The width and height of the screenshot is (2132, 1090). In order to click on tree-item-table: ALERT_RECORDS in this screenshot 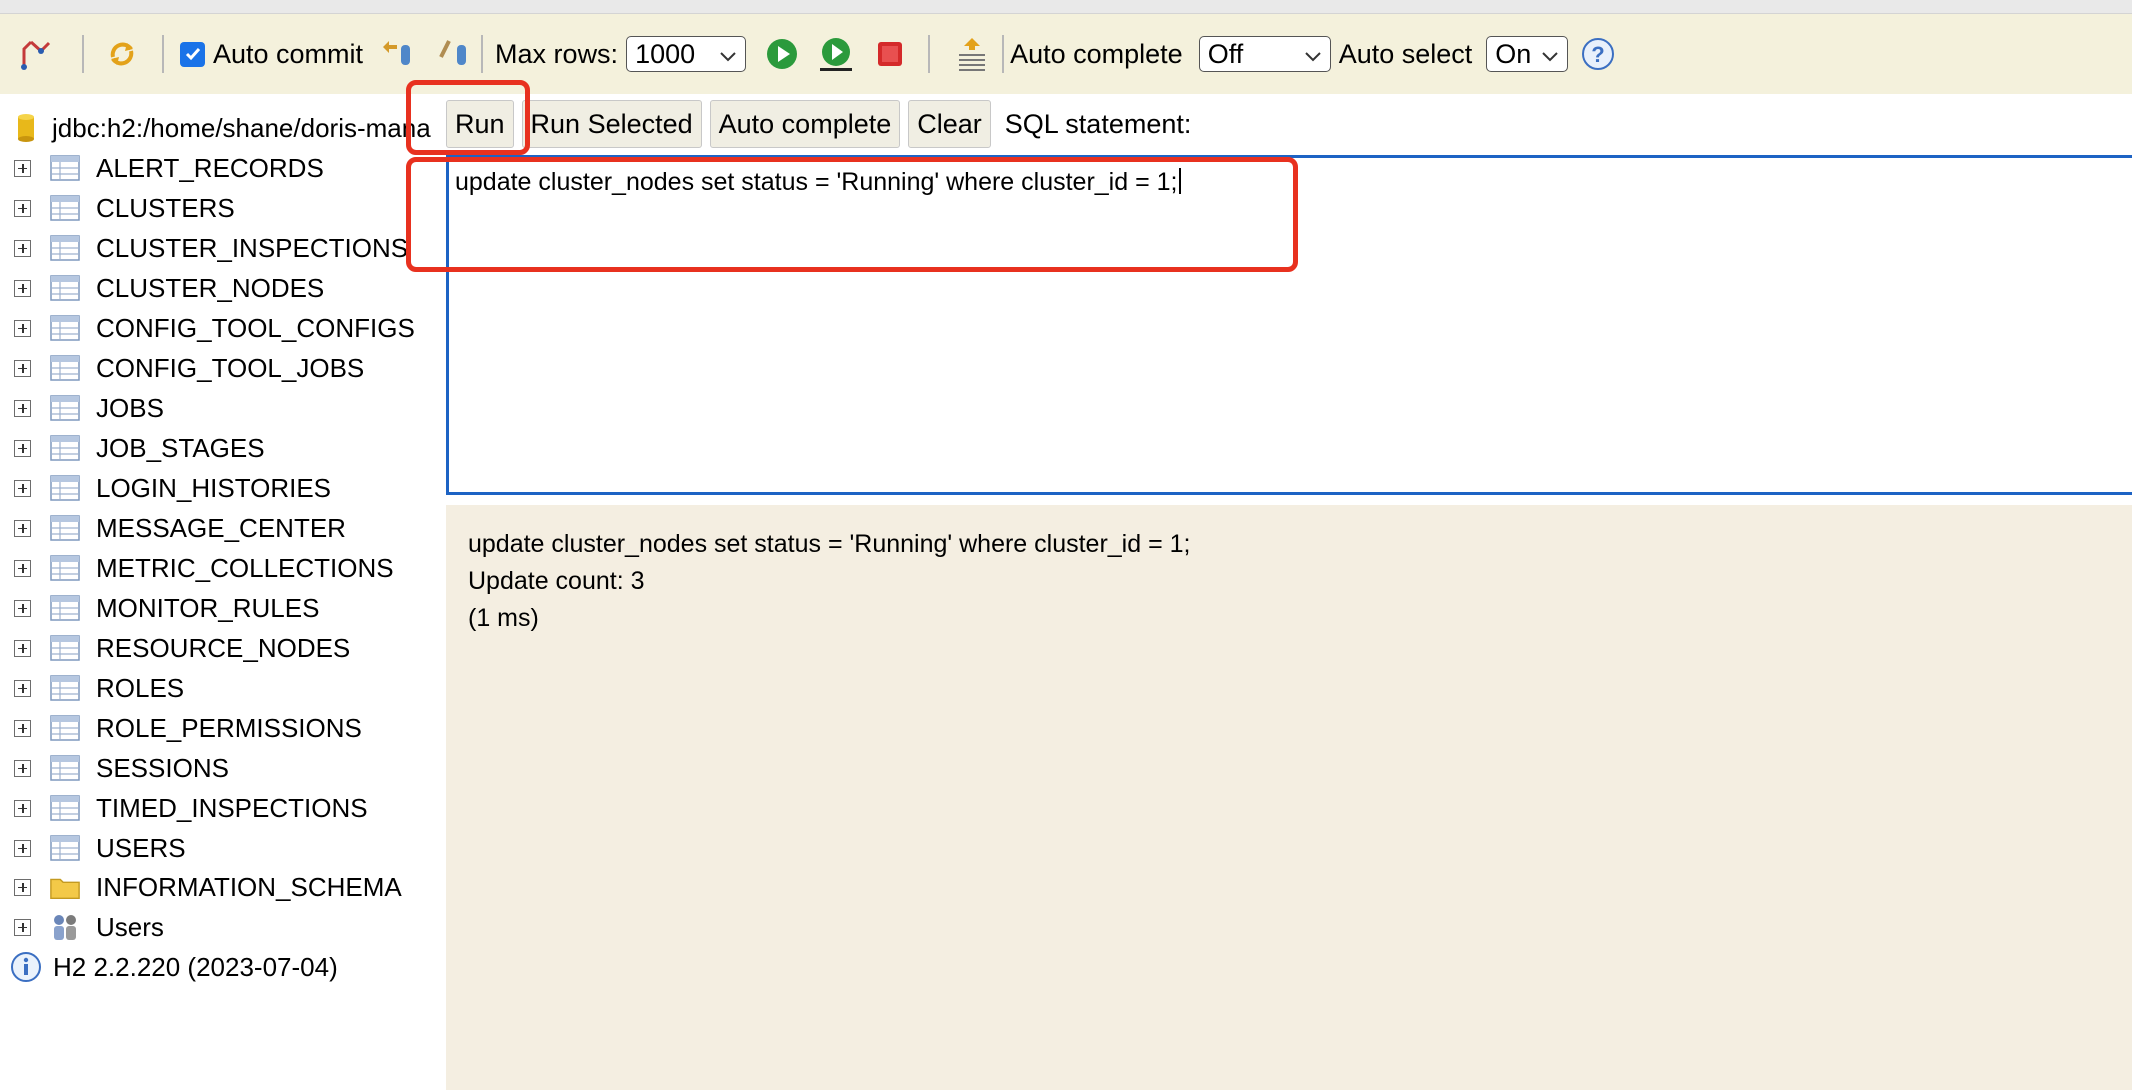, I will do `click(162, 168)`.